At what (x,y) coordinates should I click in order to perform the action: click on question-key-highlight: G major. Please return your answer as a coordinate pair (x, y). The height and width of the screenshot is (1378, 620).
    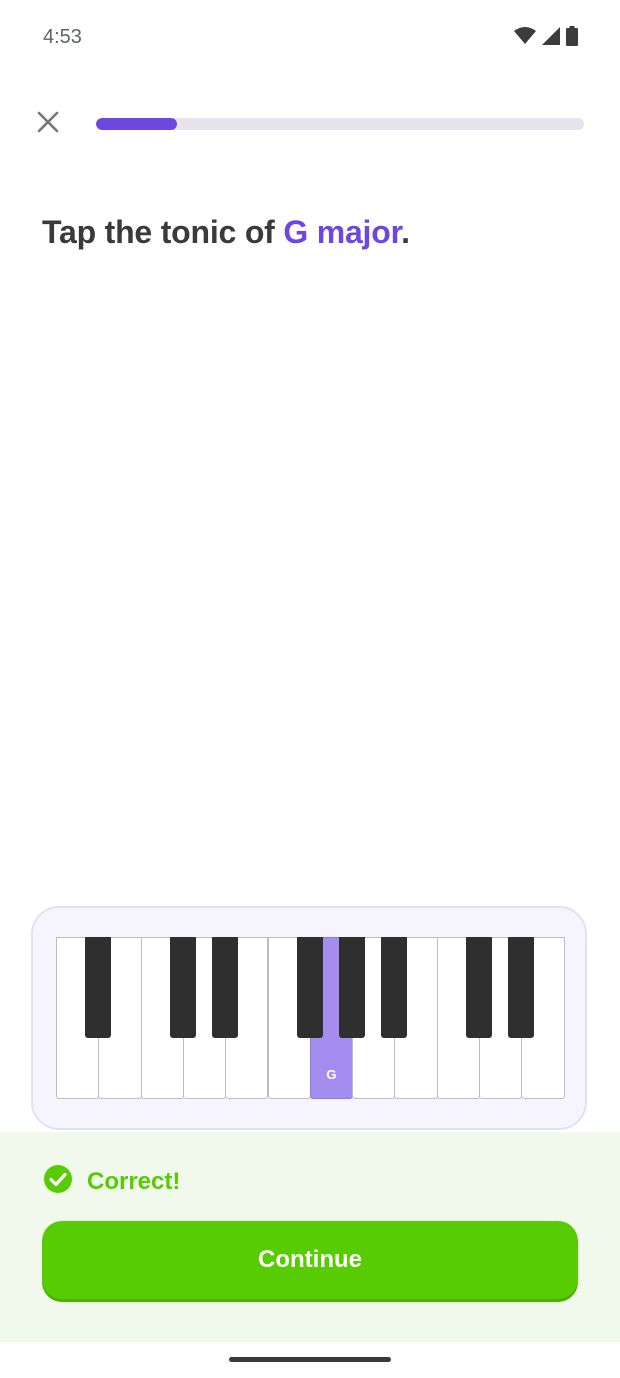
    Looking at the image, I should click on (342, 232).